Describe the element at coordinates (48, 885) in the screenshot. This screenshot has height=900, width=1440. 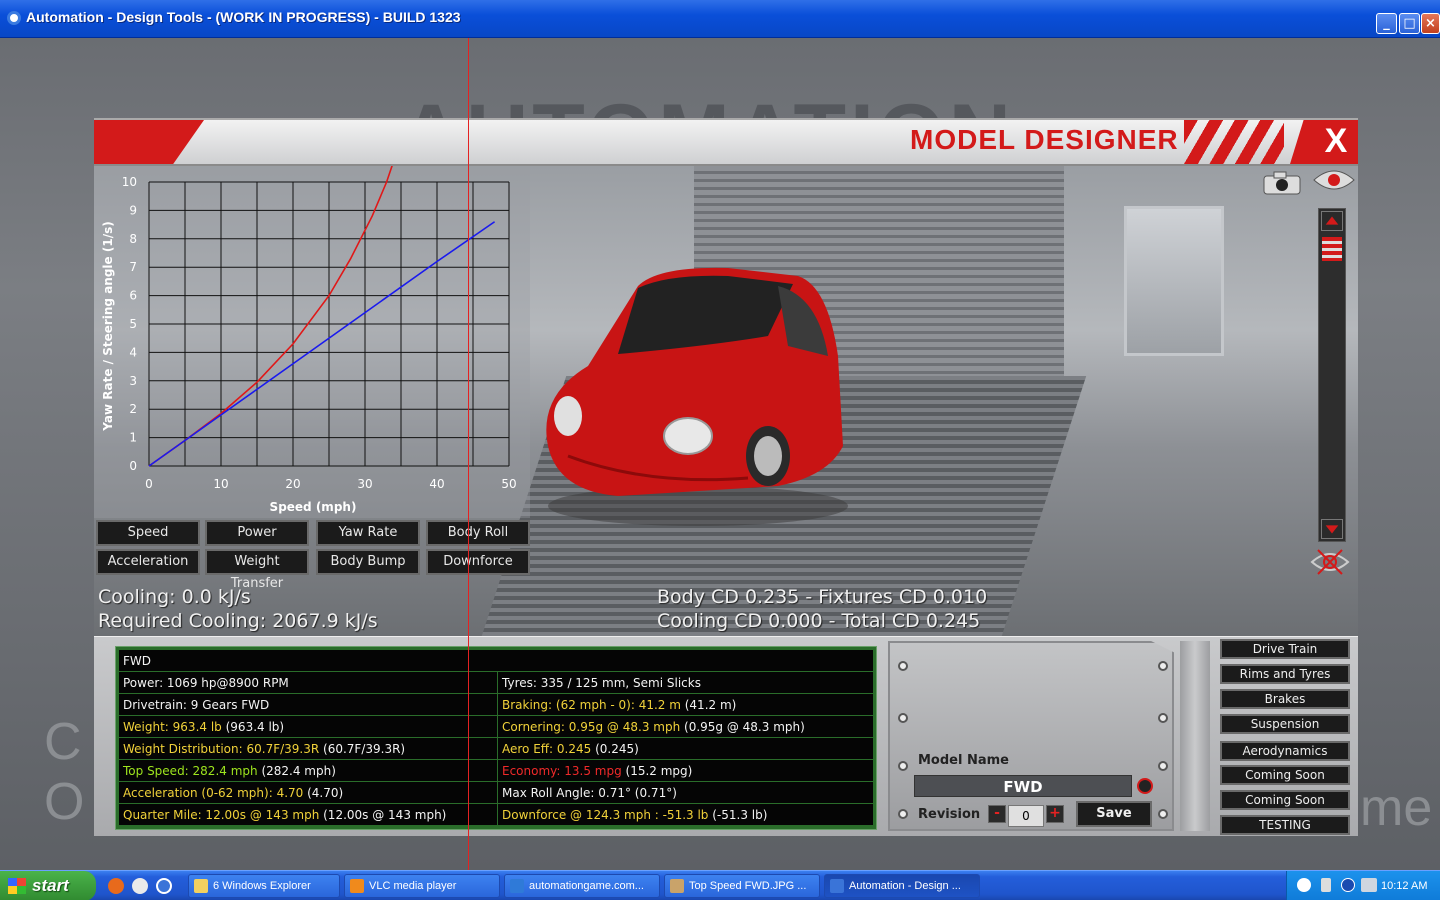
I see `start-button: start` at that location.